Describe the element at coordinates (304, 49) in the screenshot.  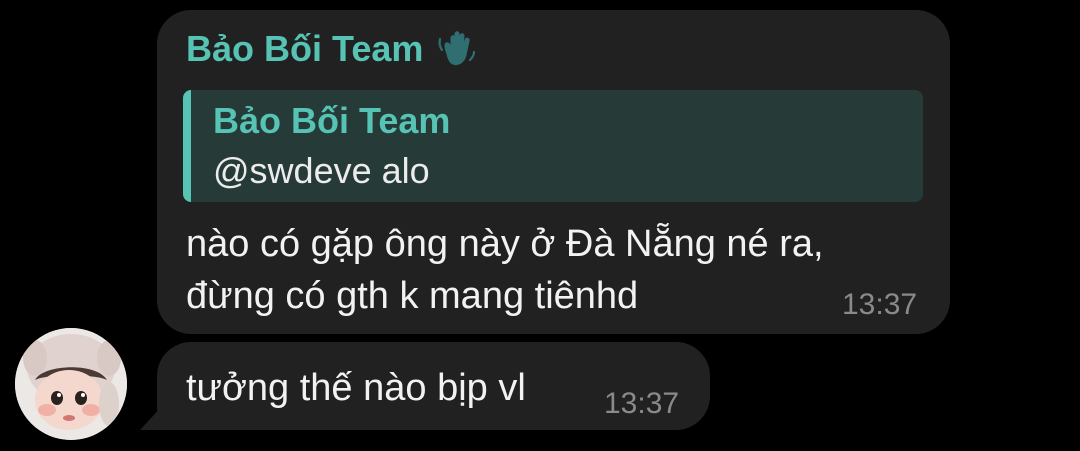
I see `sender-name-label: Bảo Bối Team` at that location.